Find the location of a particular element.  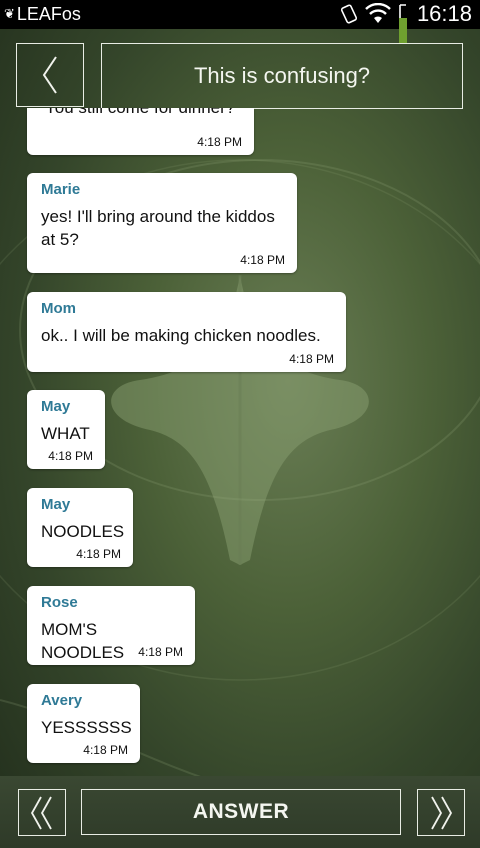

message-sender: Avery is located at coordinates (62, 700).